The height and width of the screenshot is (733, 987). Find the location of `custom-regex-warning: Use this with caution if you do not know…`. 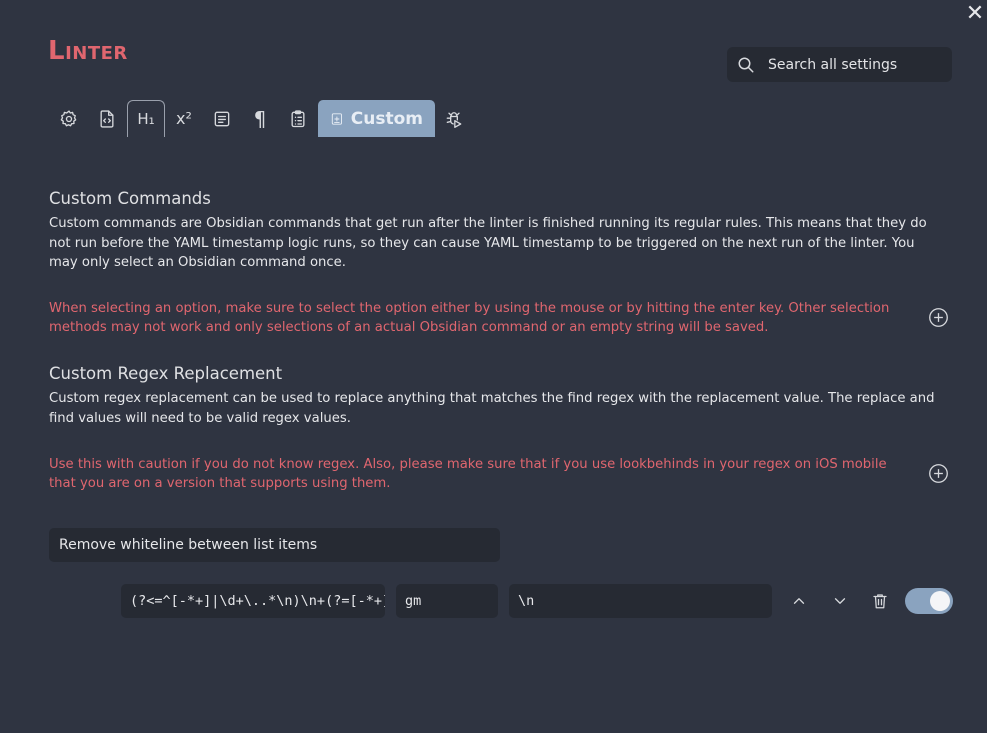

custom-regex-warning: Use this with caution if you do not know… is located at coordinates (468, 474).